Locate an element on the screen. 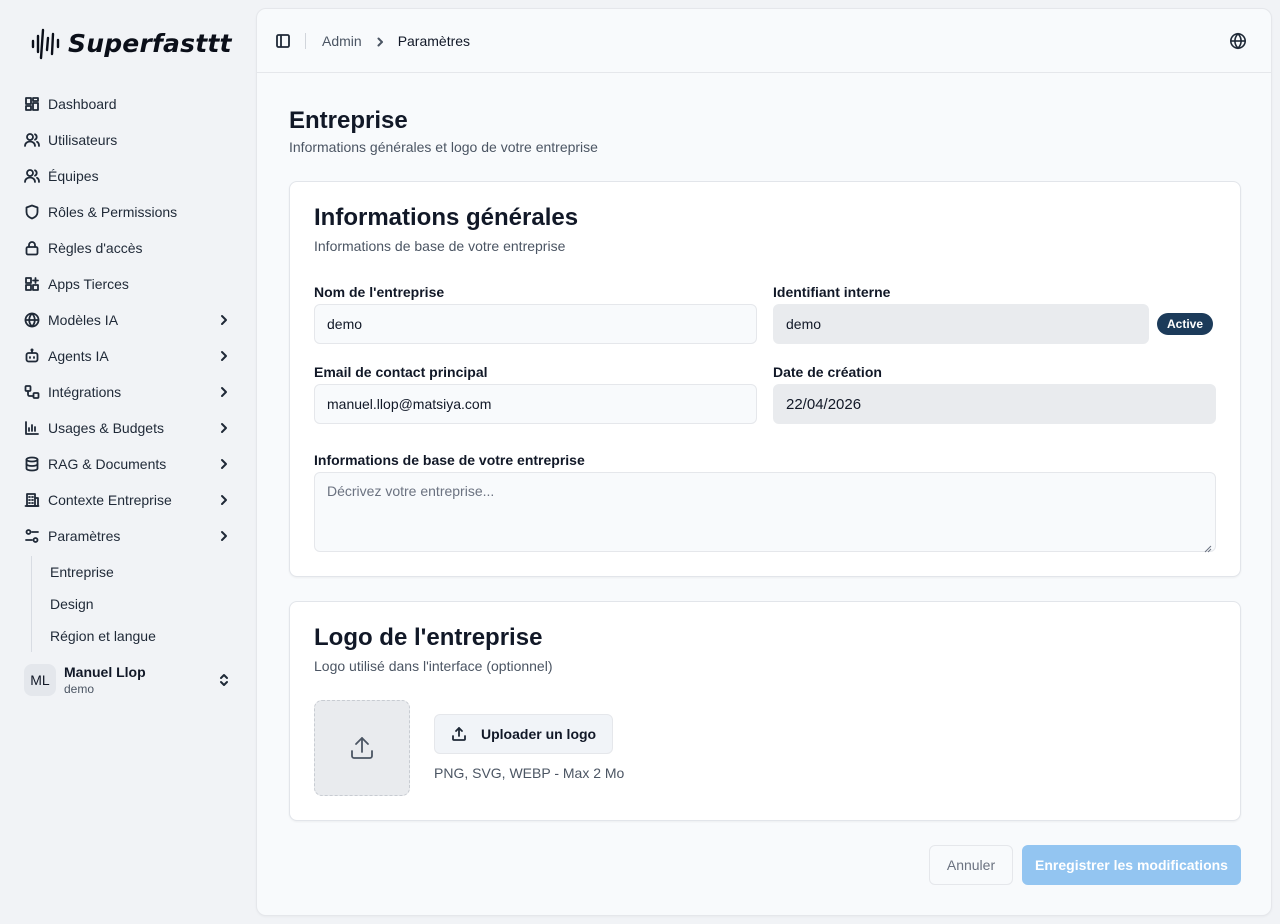  breadcrumb-admin: Admin is located at coordinates (342, 41).